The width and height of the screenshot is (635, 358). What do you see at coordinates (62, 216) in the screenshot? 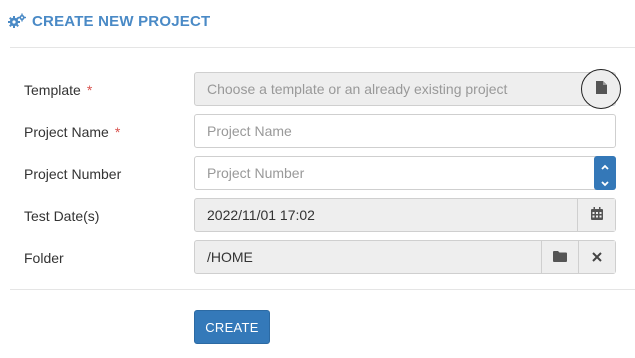
I see `test-dates-label: Test Date(s)` at bounding box center [62, 216].